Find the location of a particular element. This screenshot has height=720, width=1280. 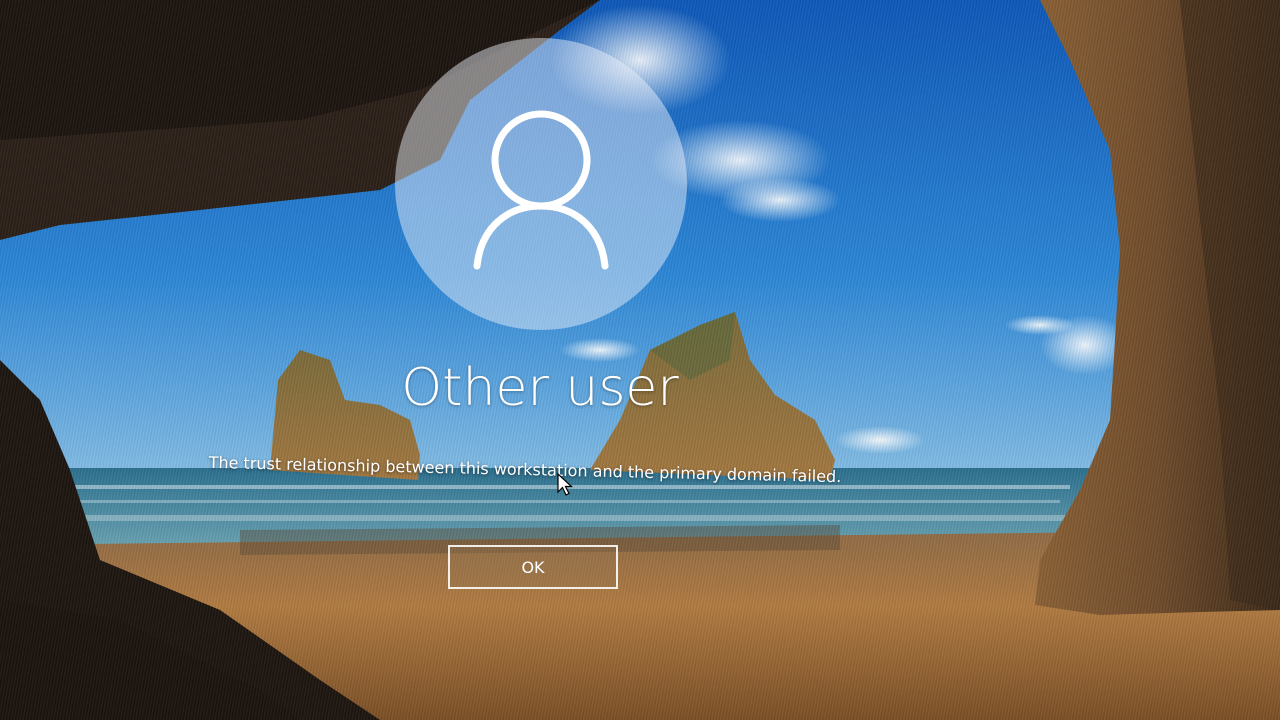

user-avatar is located at coordinates (541, 184).